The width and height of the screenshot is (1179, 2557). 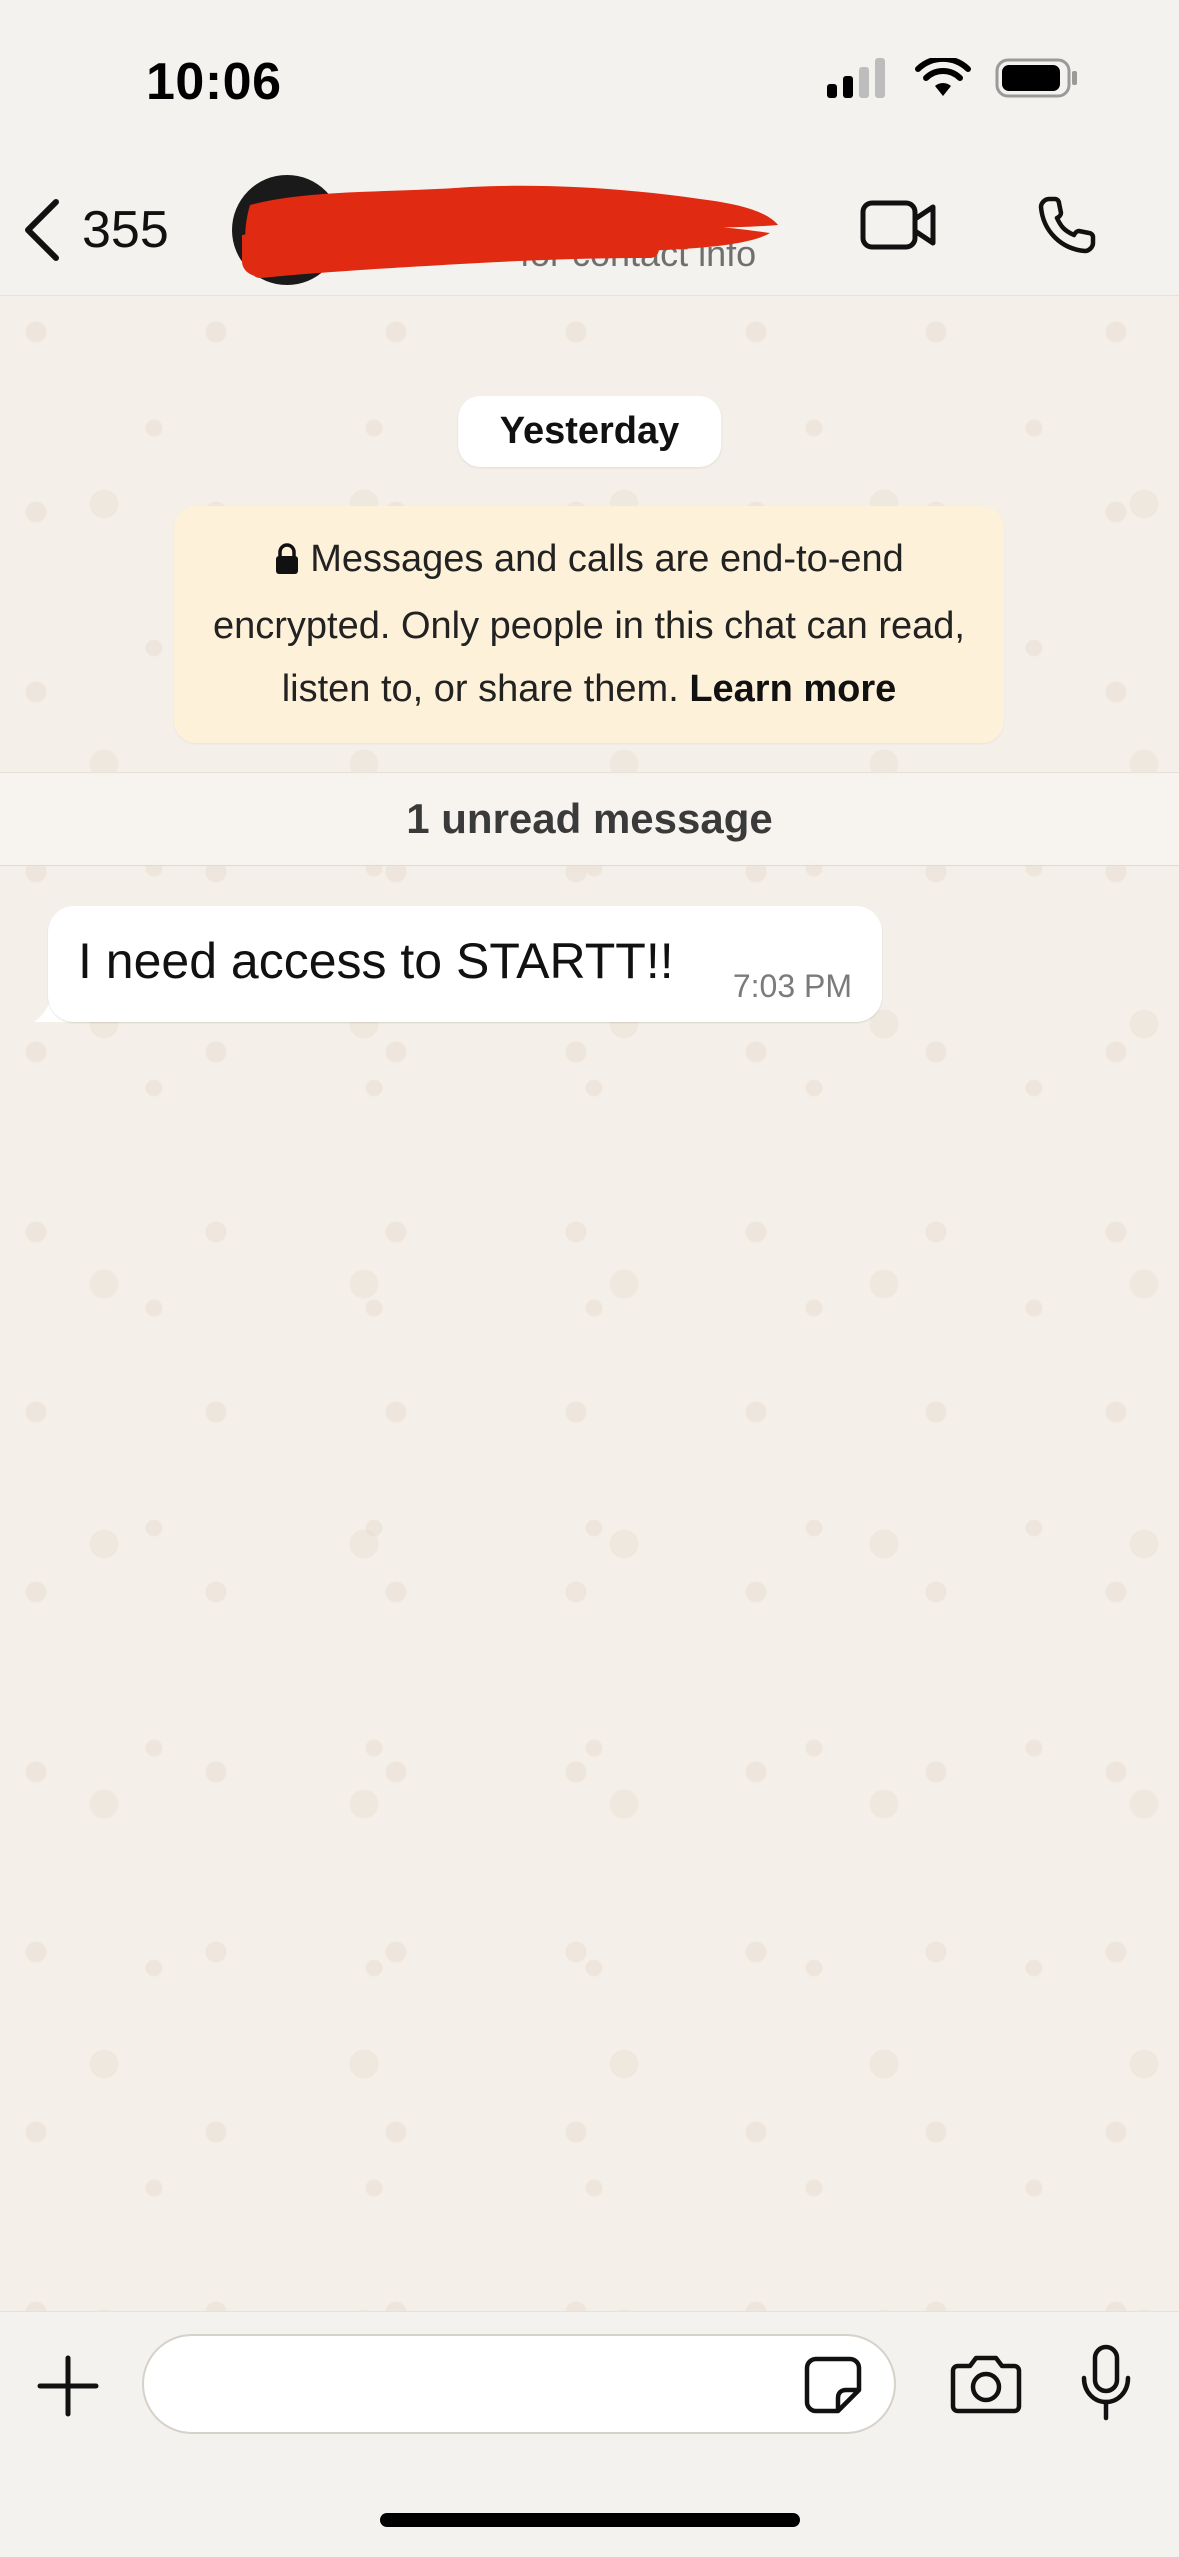 What do you see at coordinates (125, 230) in the screenshot?
I see `unread-chats-count: 355` at bounding box center [125, 230].